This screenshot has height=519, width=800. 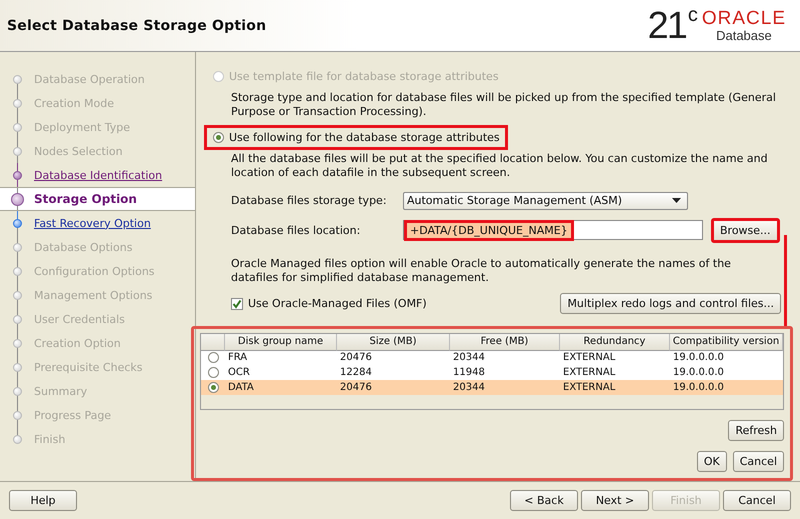 I want to click on table-cell-text: FRA, so click(x=237, y=357).